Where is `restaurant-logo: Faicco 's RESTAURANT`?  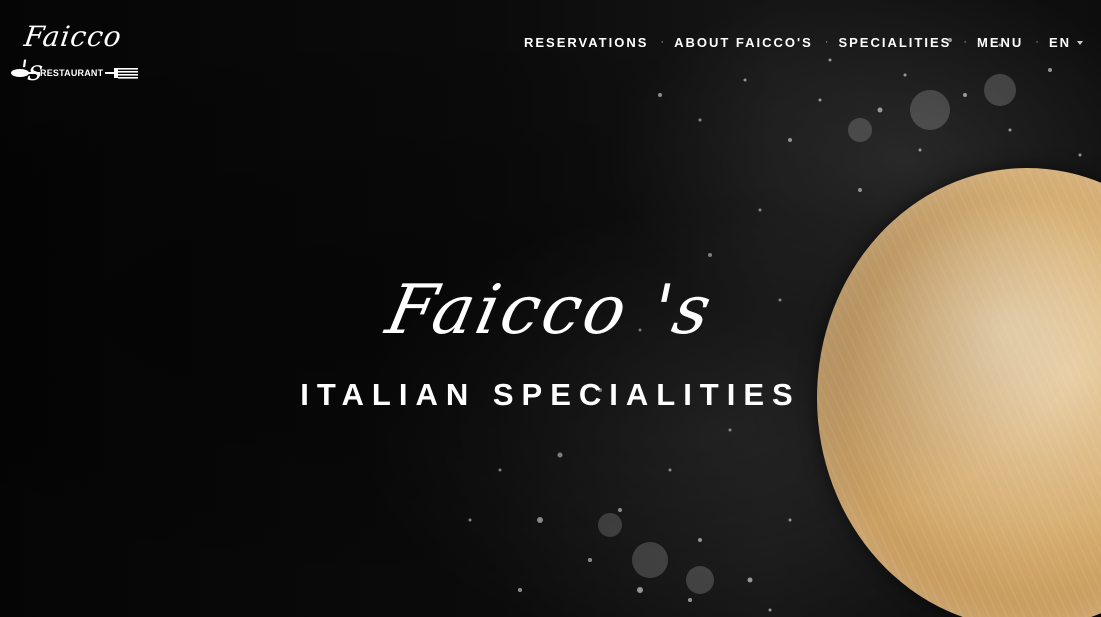 restaurant-logo: Faicco 's RESTAURANT is located at coordinates (76, 53).